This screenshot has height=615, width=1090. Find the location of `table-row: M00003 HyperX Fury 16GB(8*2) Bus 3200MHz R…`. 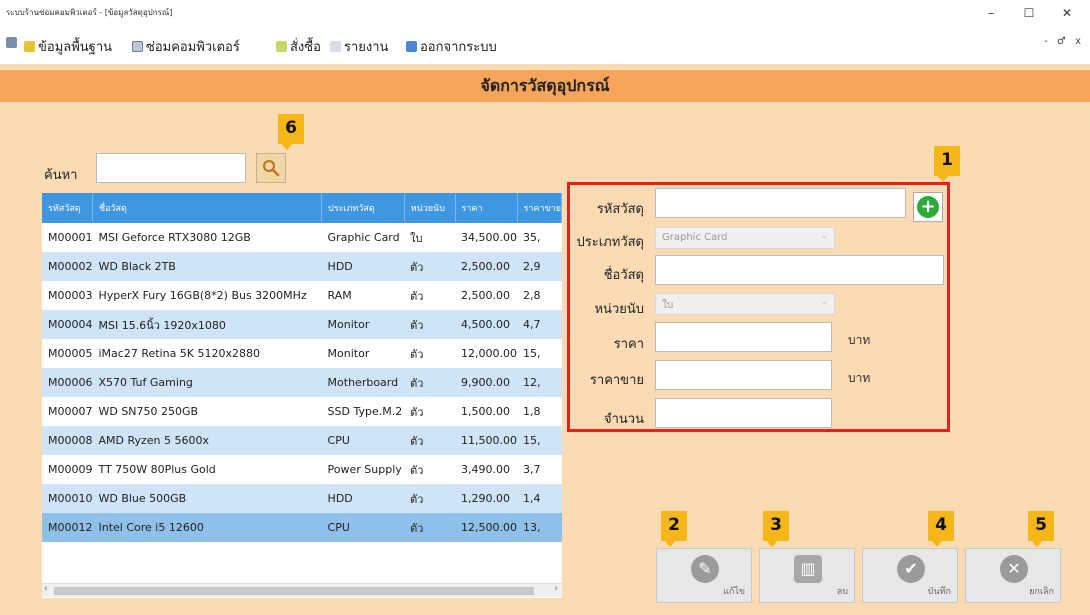

table-row: M00003 HyperX Fury 16GB(8*2) Bus 3200MHz R… is located at coordinates (302, 295).